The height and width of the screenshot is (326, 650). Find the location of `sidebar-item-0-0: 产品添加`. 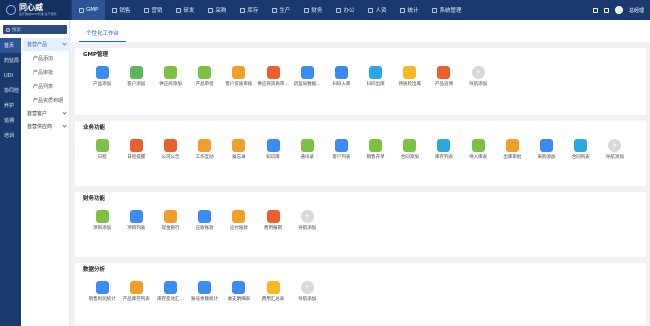

sidebar-item-0-0: 产品添加 is located at coordinates (46, 58).